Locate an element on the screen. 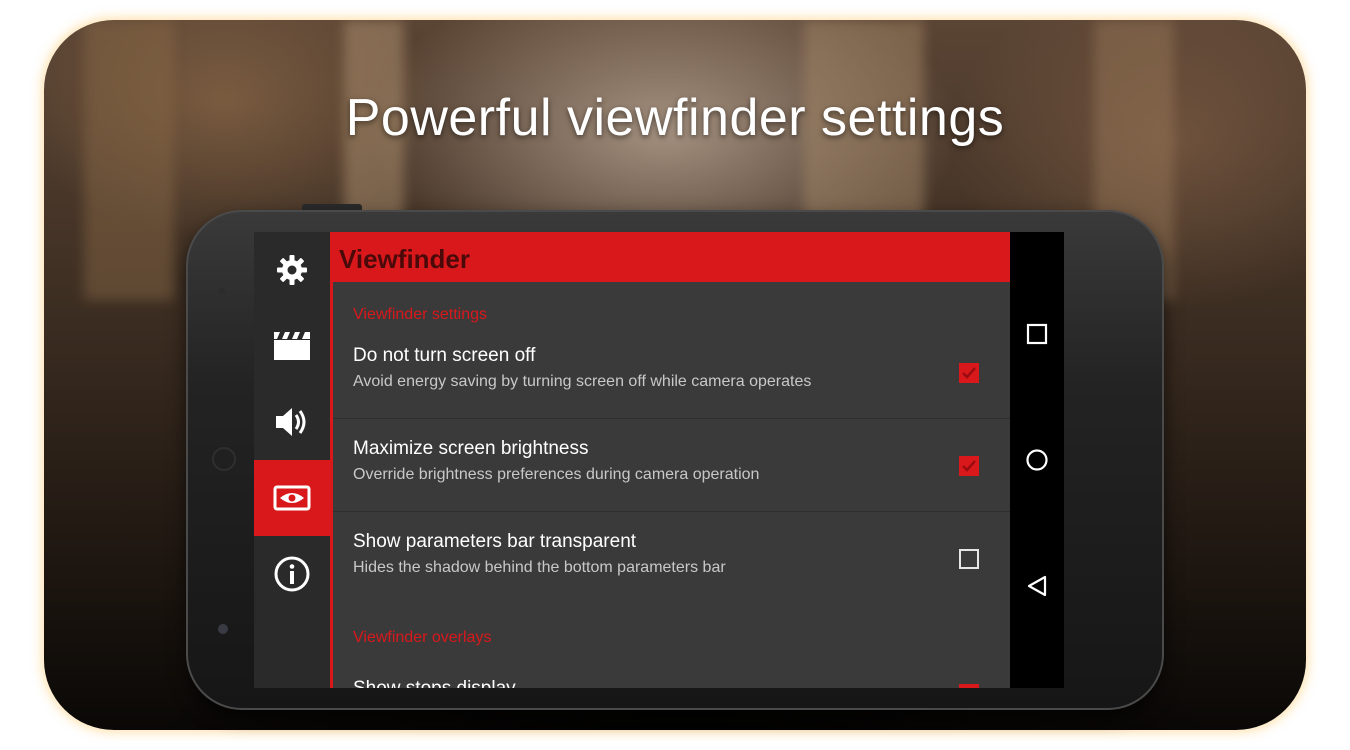 Image resolution: width=1350 pixels, height=750 pixels. gear-icon is located at coordinates (292, 270).